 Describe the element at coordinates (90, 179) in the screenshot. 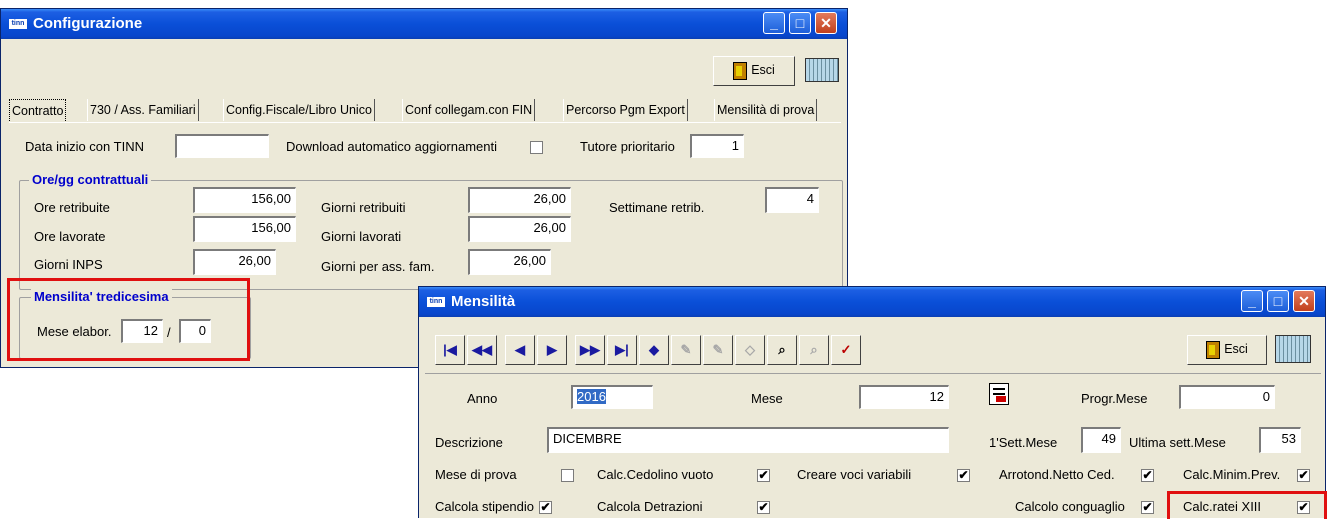

I see `ore-group-title: Ore/gg contrattuali` at that location.